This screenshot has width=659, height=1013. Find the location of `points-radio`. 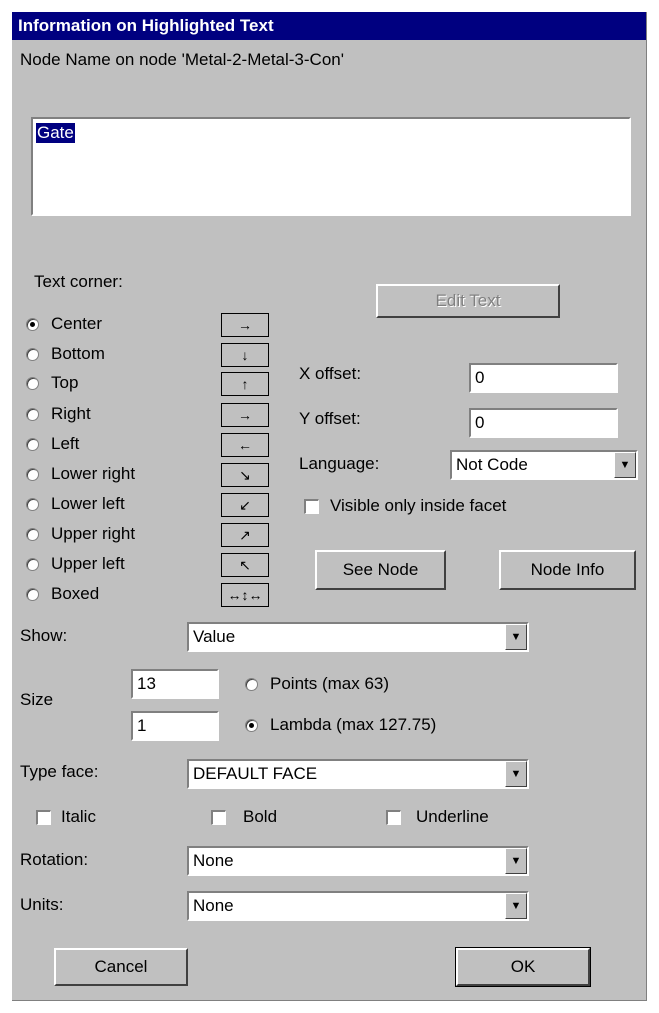

points-radio is located at coordinates (251, 684).